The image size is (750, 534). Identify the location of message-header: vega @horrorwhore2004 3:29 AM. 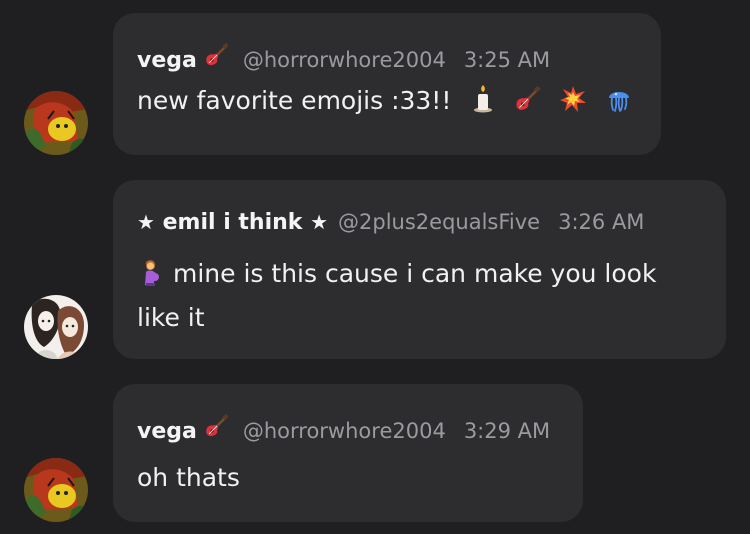
(348, 429).